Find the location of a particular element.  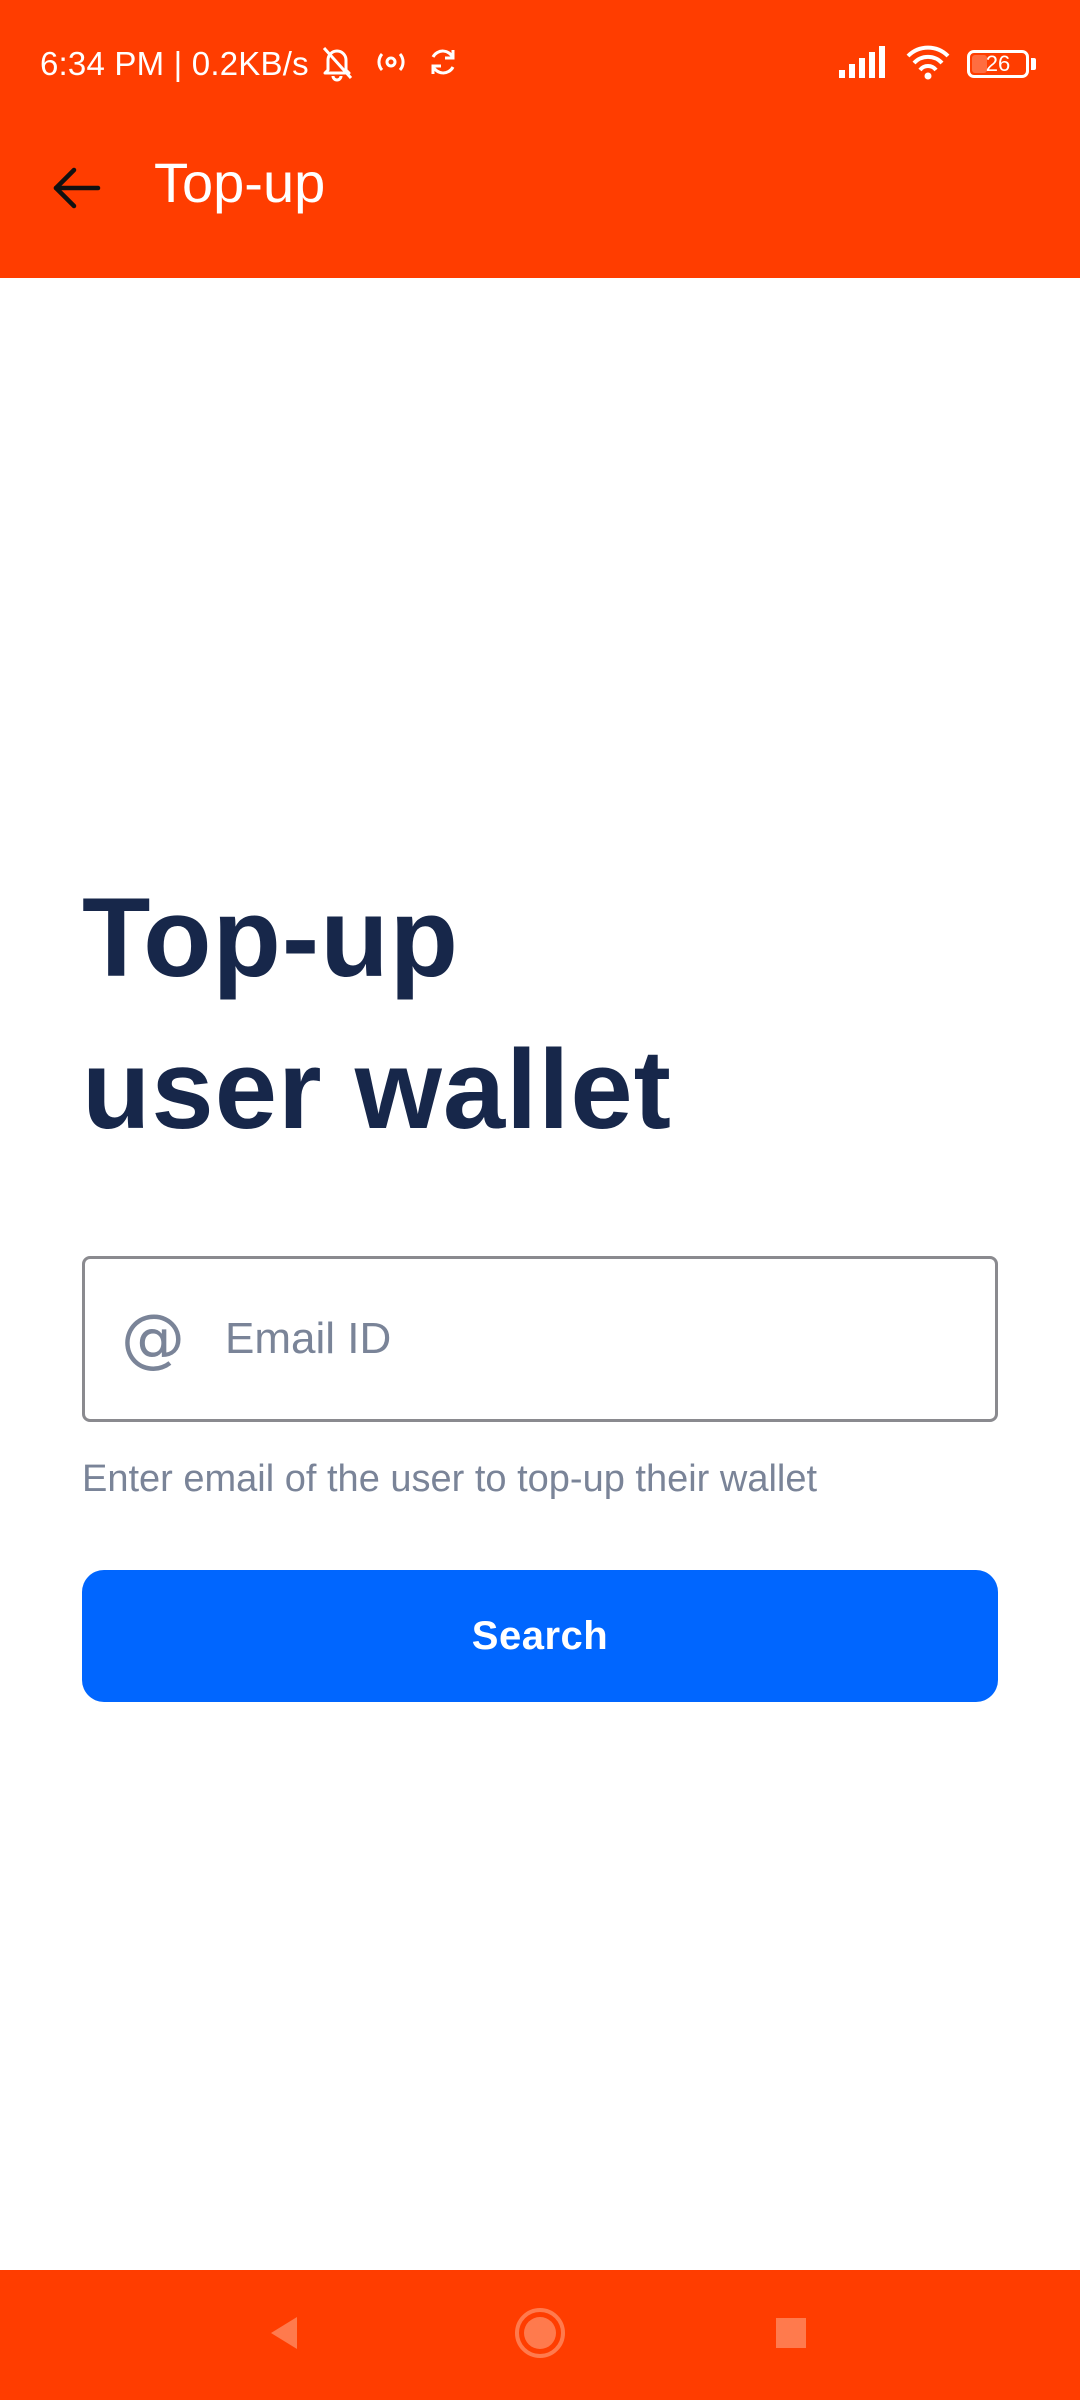

status-icons-left is located at coordinates (389, 64).